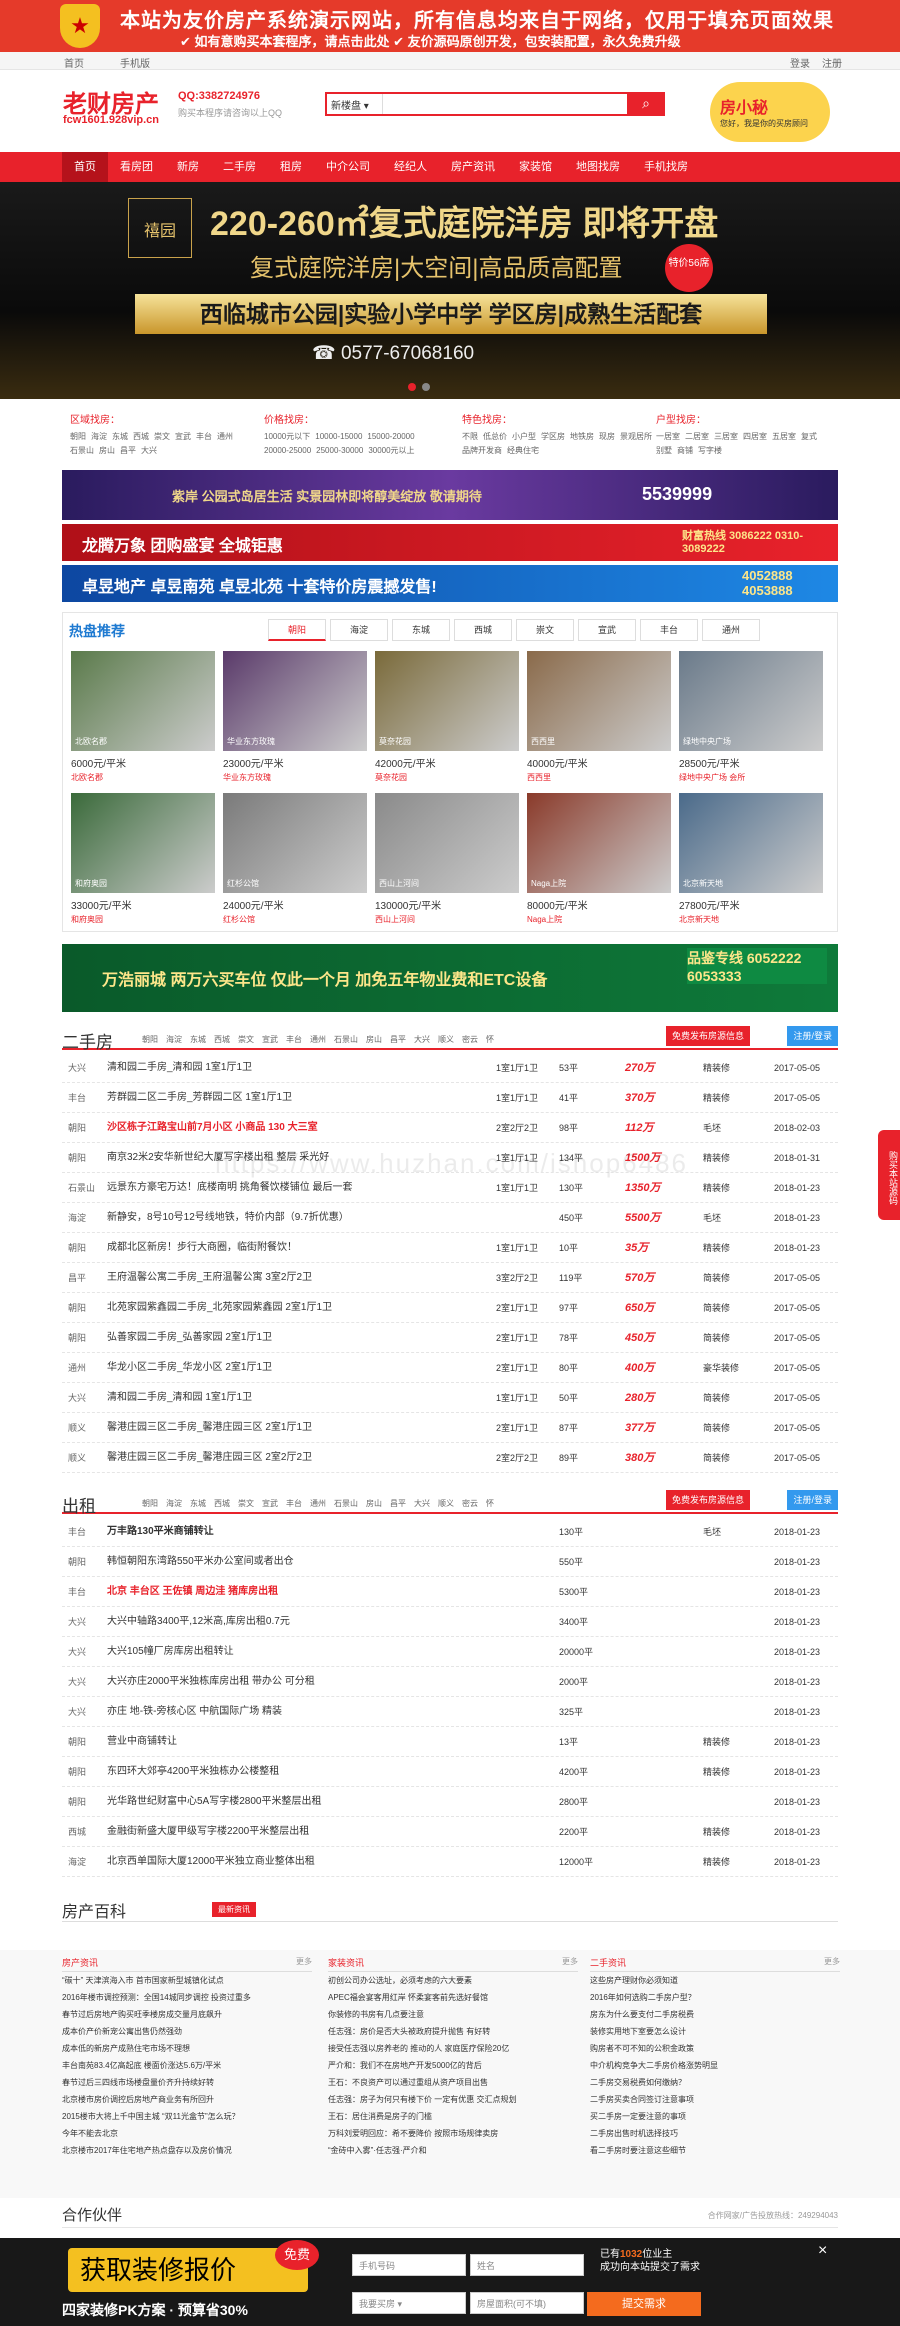 The width and height of the screenshot is (900, 2326). What do you see at coordinates (198, 1039) in the screenshot?
I see `area-link: 东城` at bounding box center [198, 1039].